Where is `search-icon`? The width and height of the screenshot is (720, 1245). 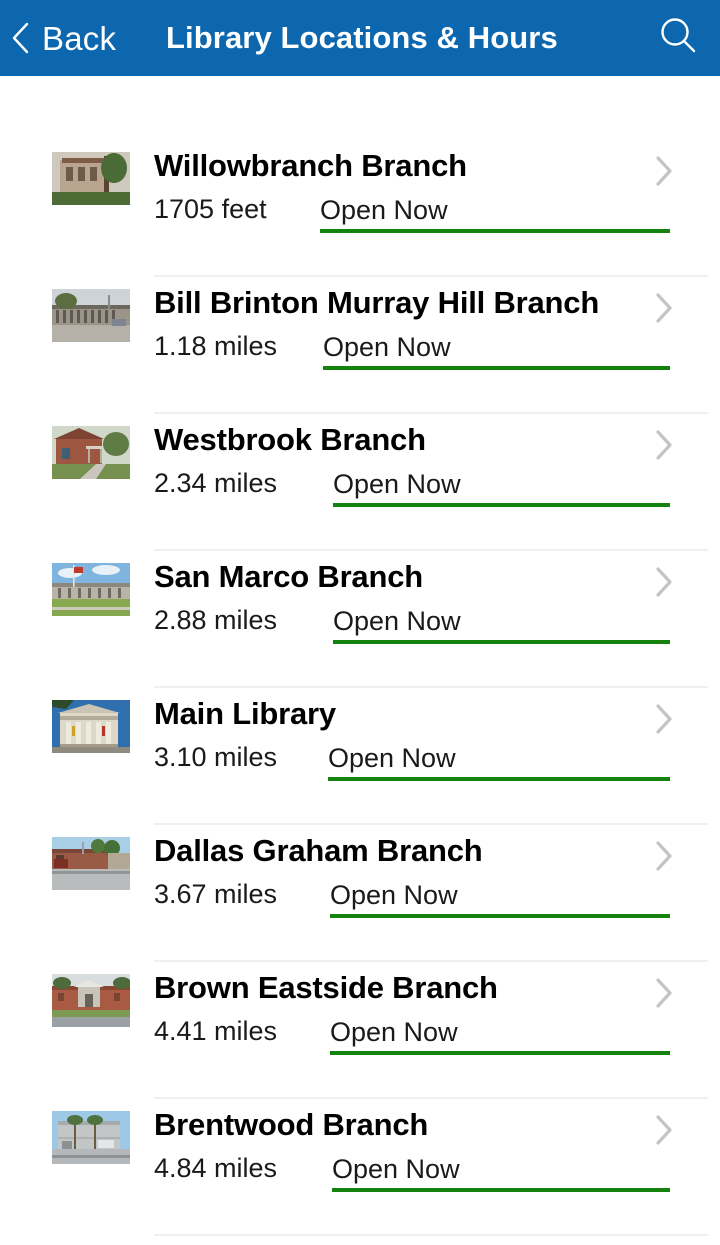 search-icon is located at coordinates (678, 38).